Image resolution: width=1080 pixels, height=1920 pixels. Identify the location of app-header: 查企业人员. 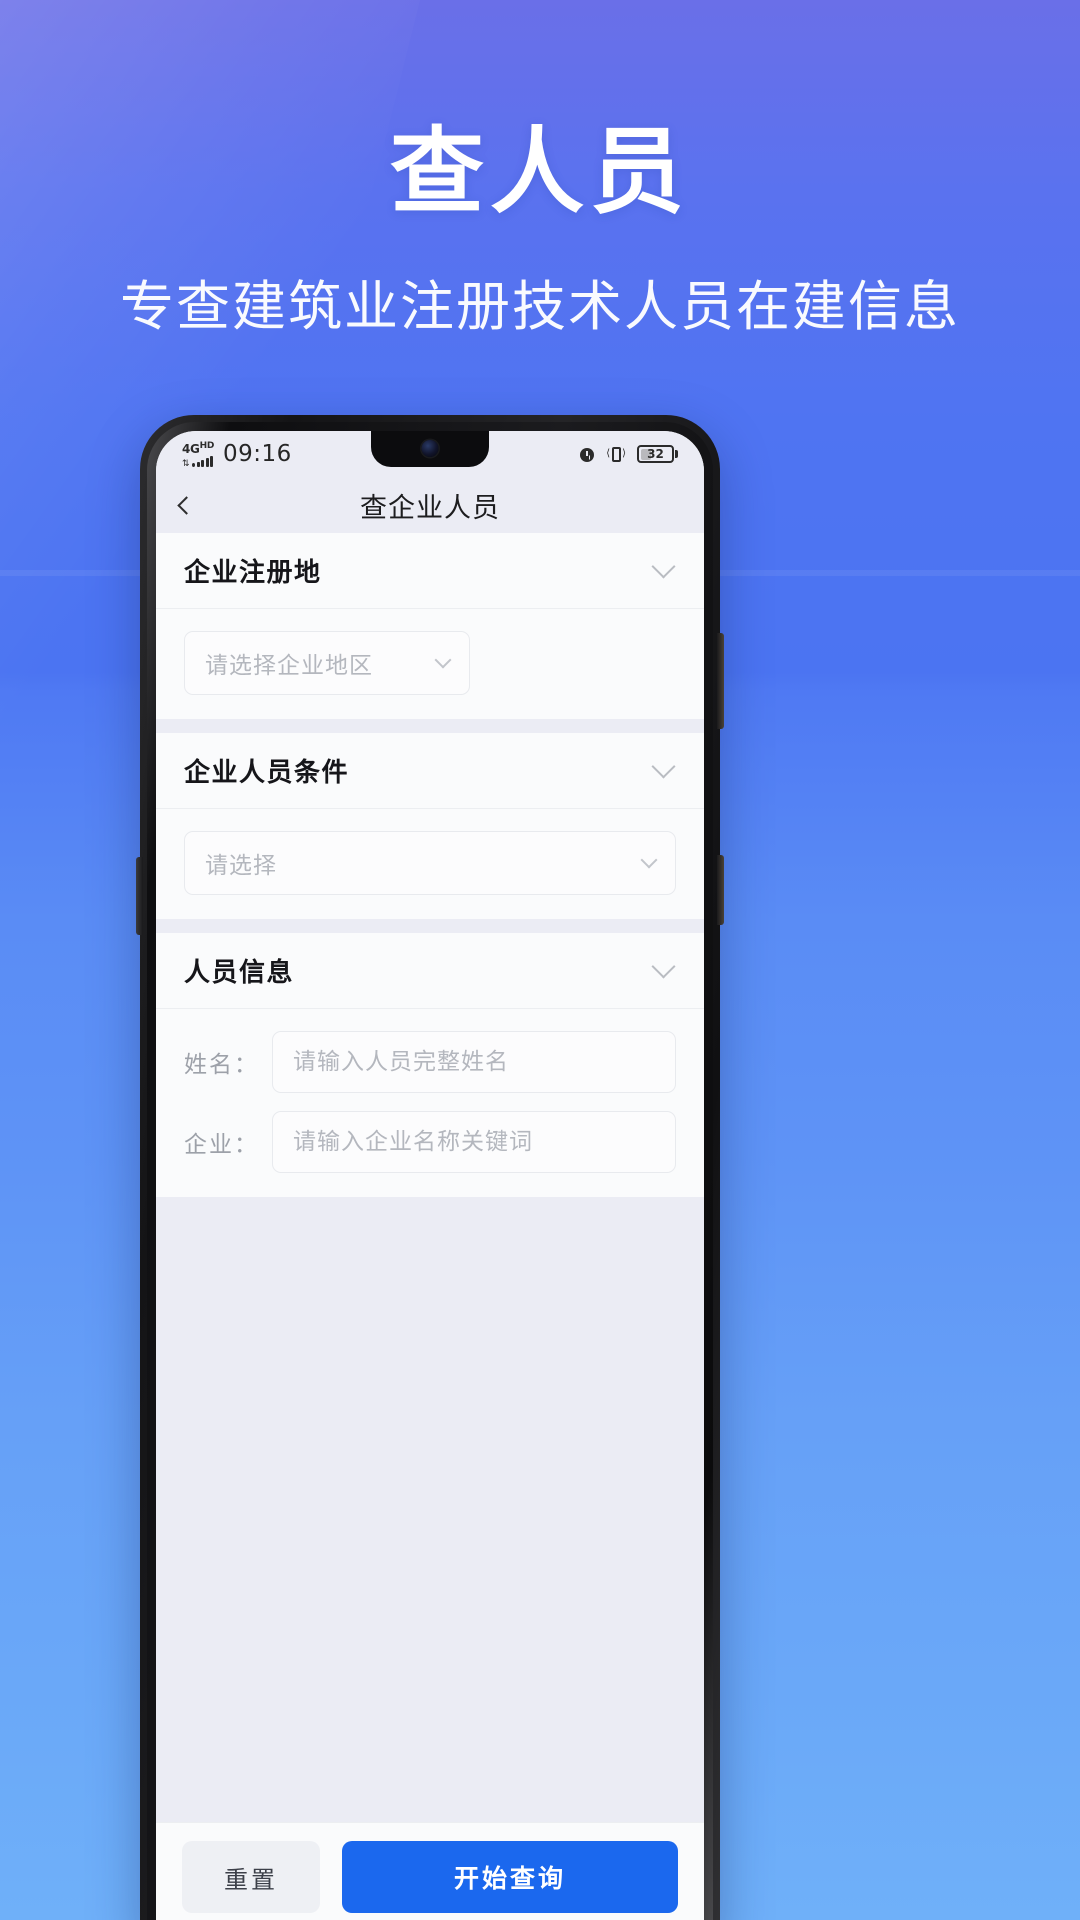
(430, 505).